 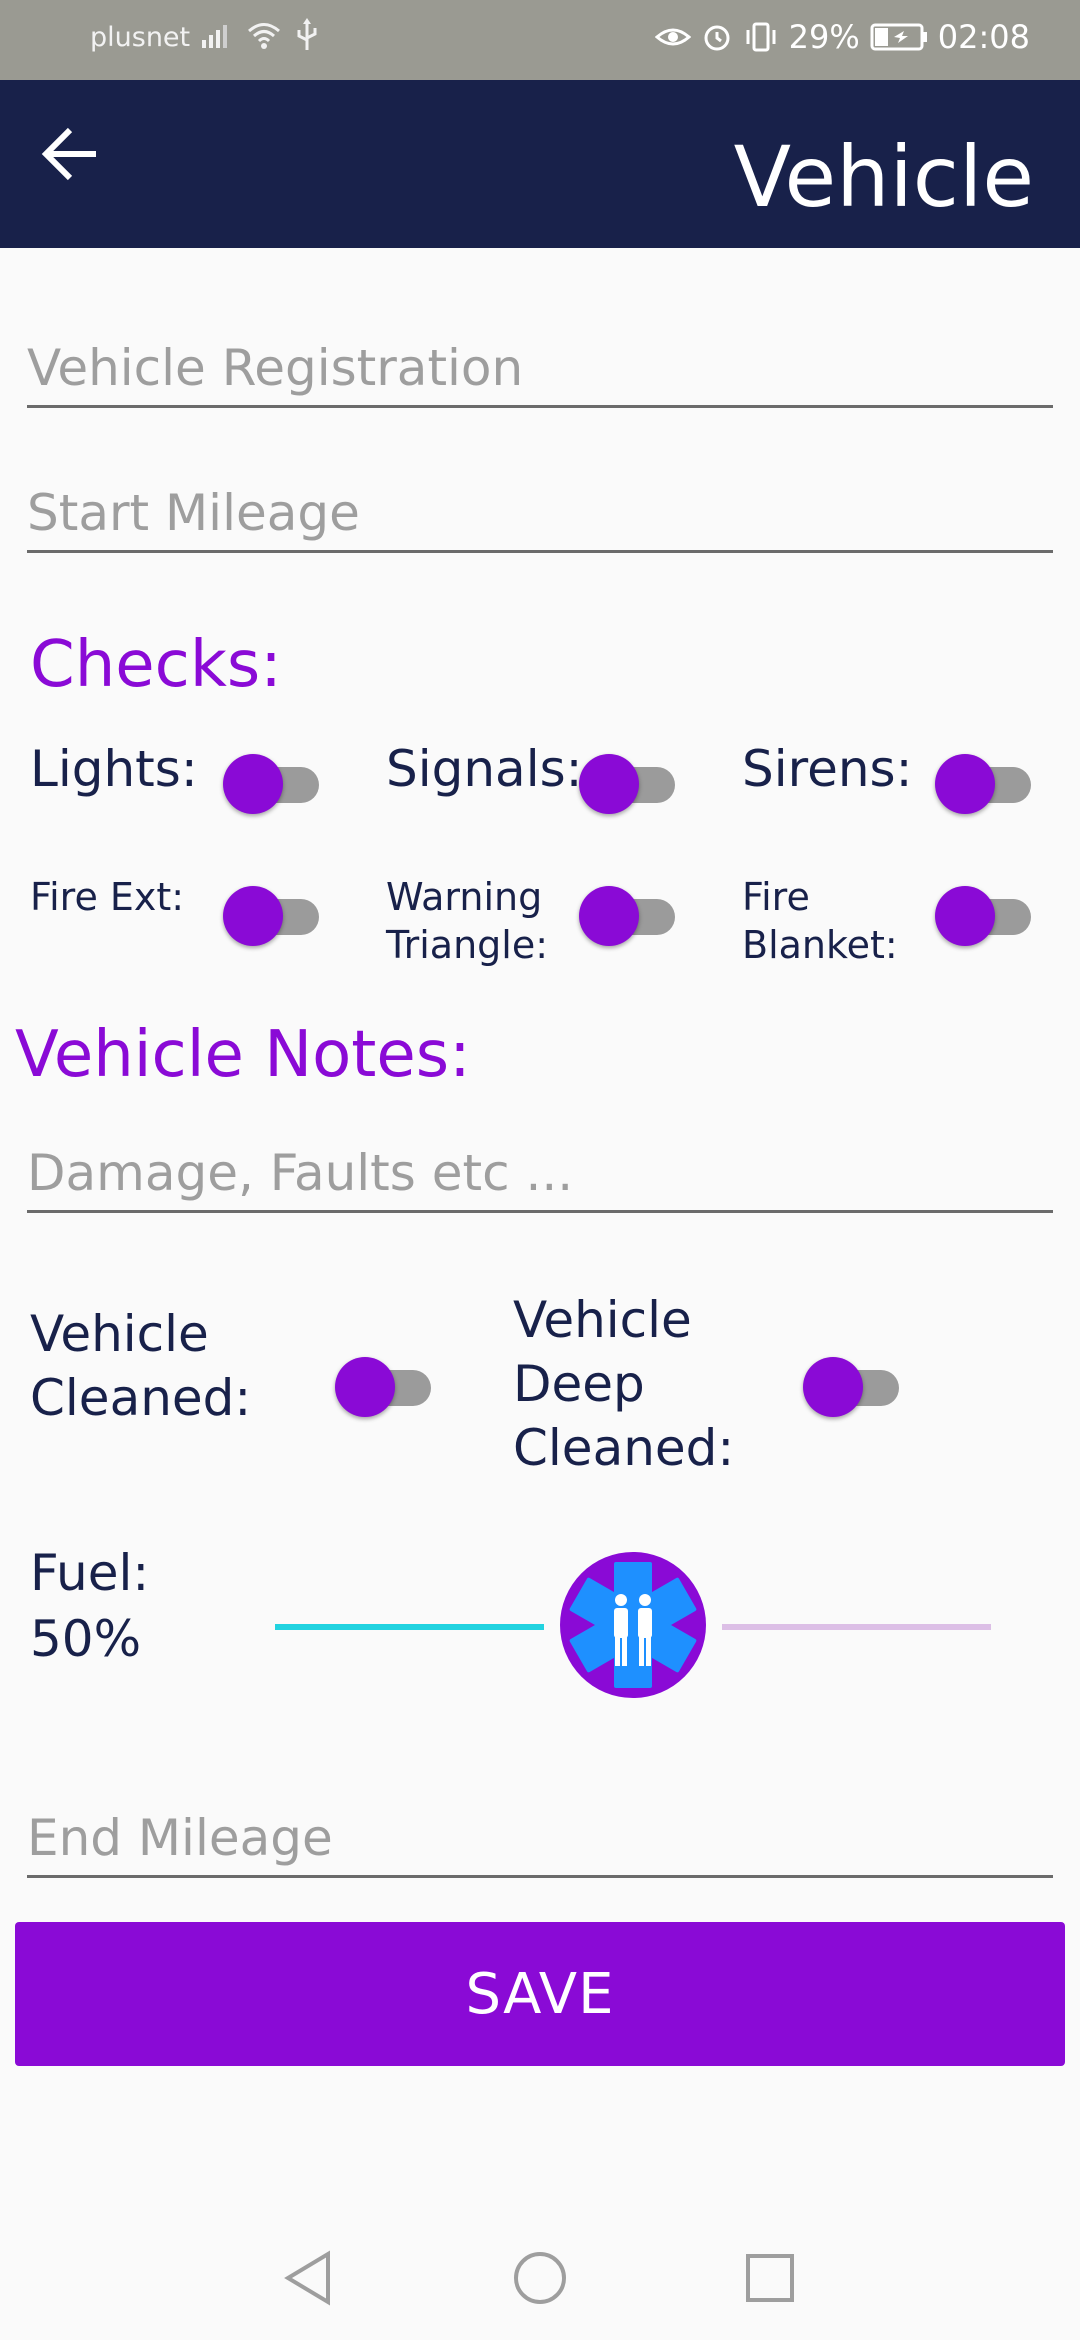 I want to click on app-bar: Vehicle, so click(x=540, y=164).